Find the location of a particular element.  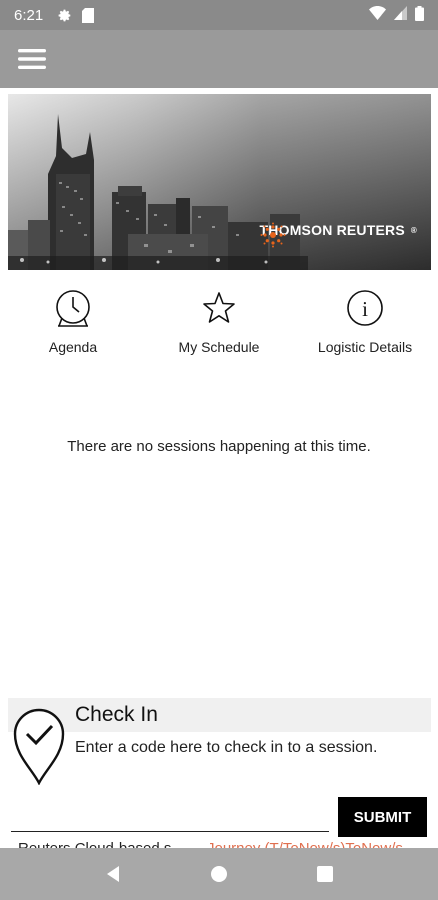

thomson-reuters-logo-icon is located at coordinates (273, 235).